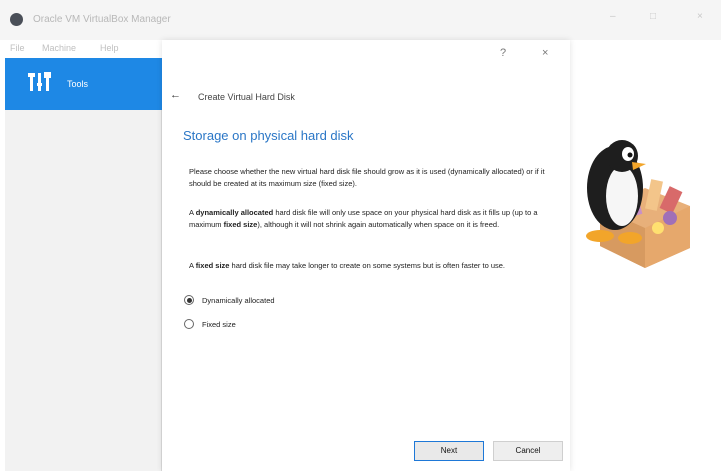 This screenshot has height=471, width=721. What do you see at coordinates (545, 53) in the screenshot?
I see `dialog-close-icon: ×` at bounding box center [545, 53].